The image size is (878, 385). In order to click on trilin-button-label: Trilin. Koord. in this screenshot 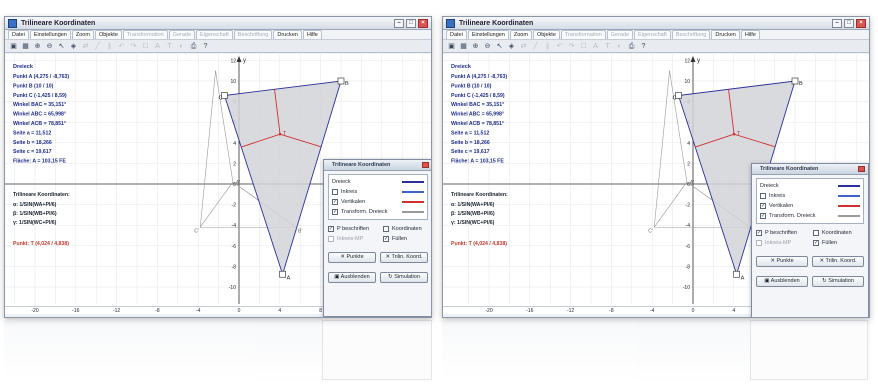, I will do `click(841, 261)`.